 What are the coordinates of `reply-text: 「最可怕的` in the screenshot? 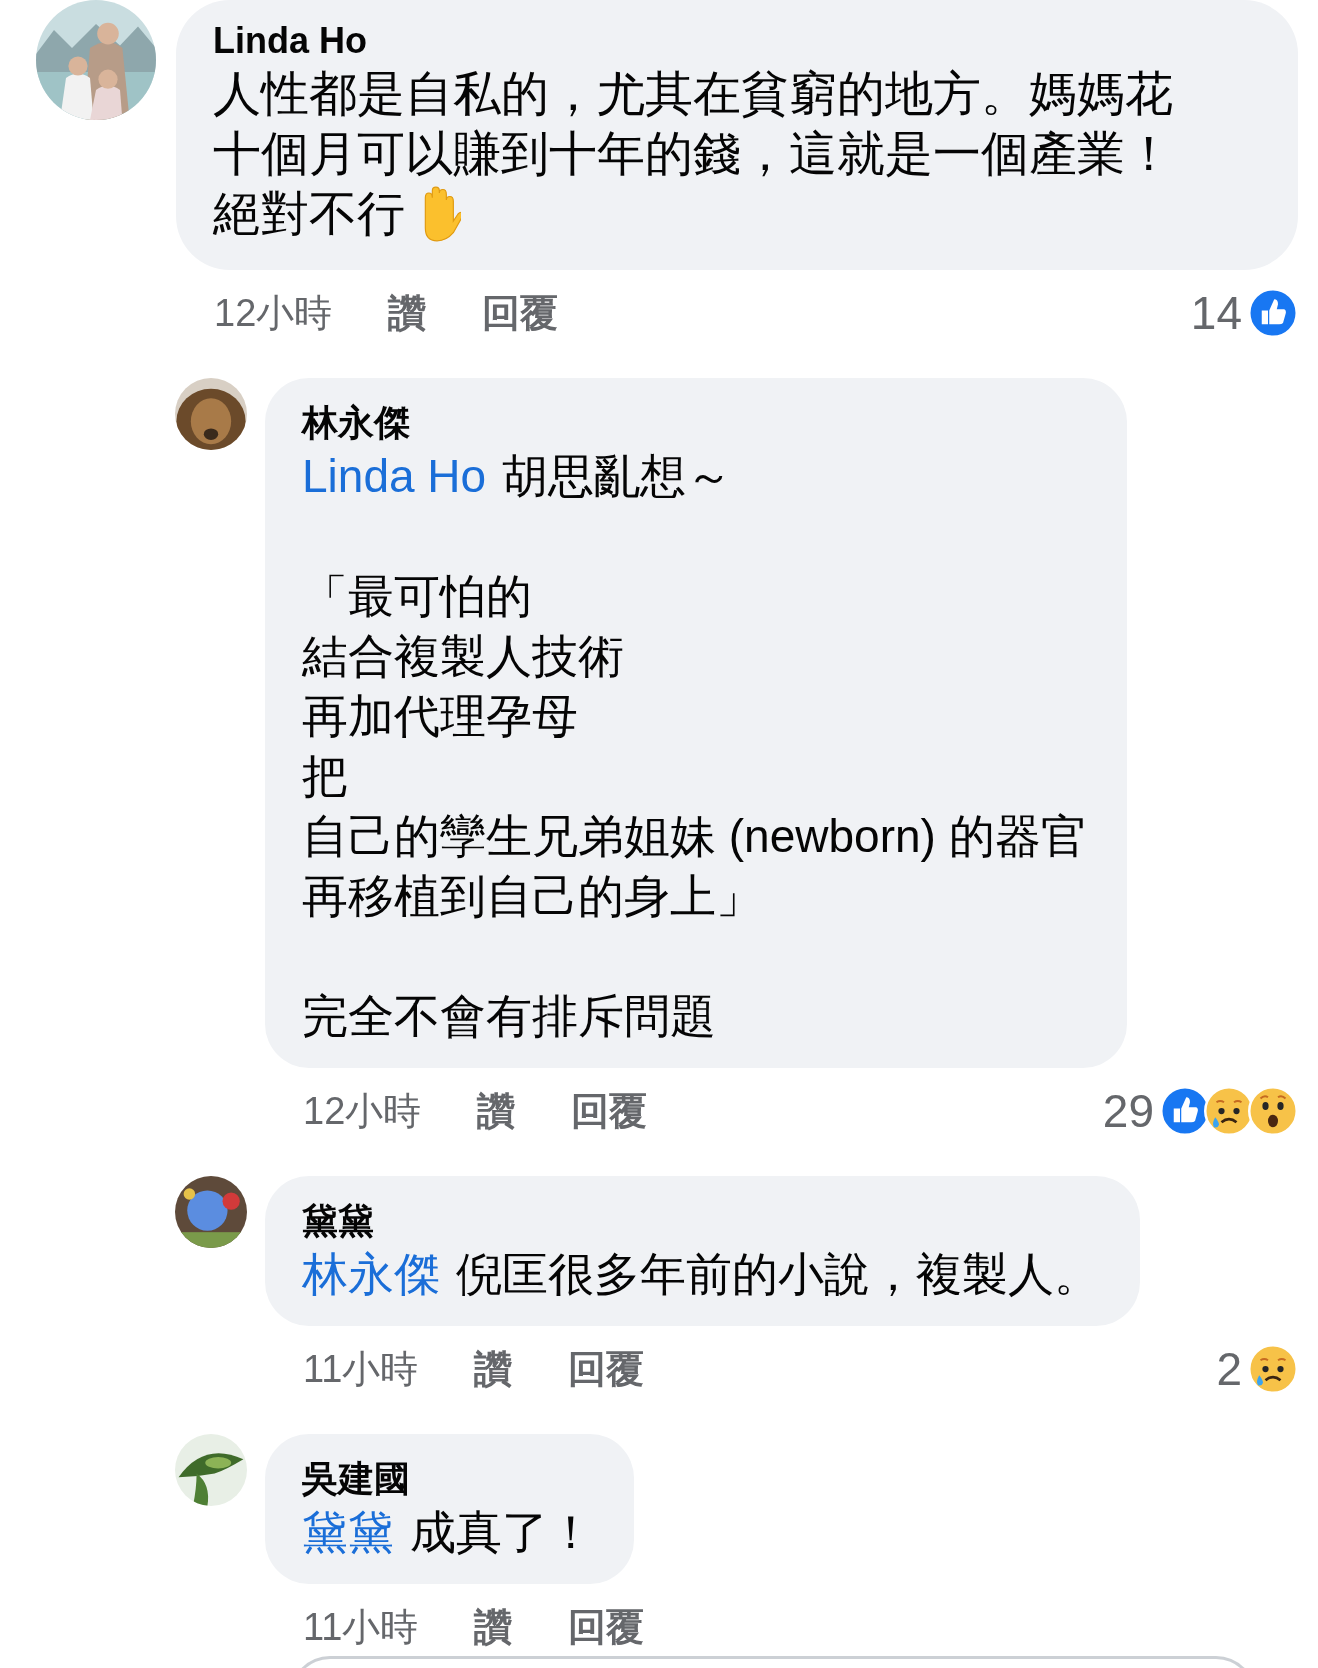 It's located at (417, 596).